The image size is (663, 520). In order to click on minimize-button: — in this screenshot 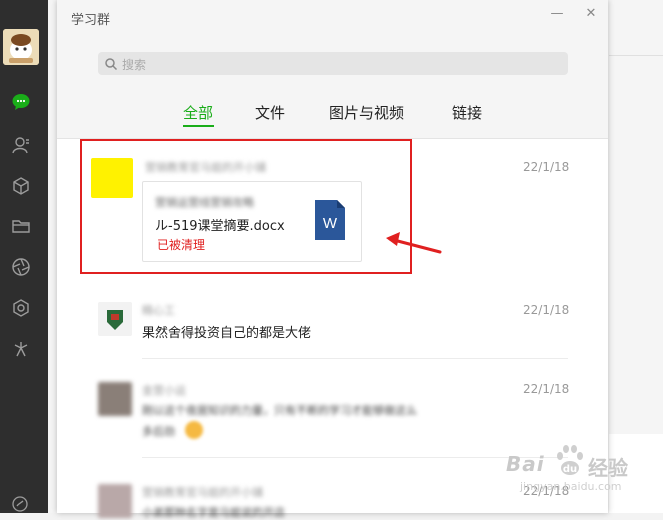, I will do `click(557, 14)`.